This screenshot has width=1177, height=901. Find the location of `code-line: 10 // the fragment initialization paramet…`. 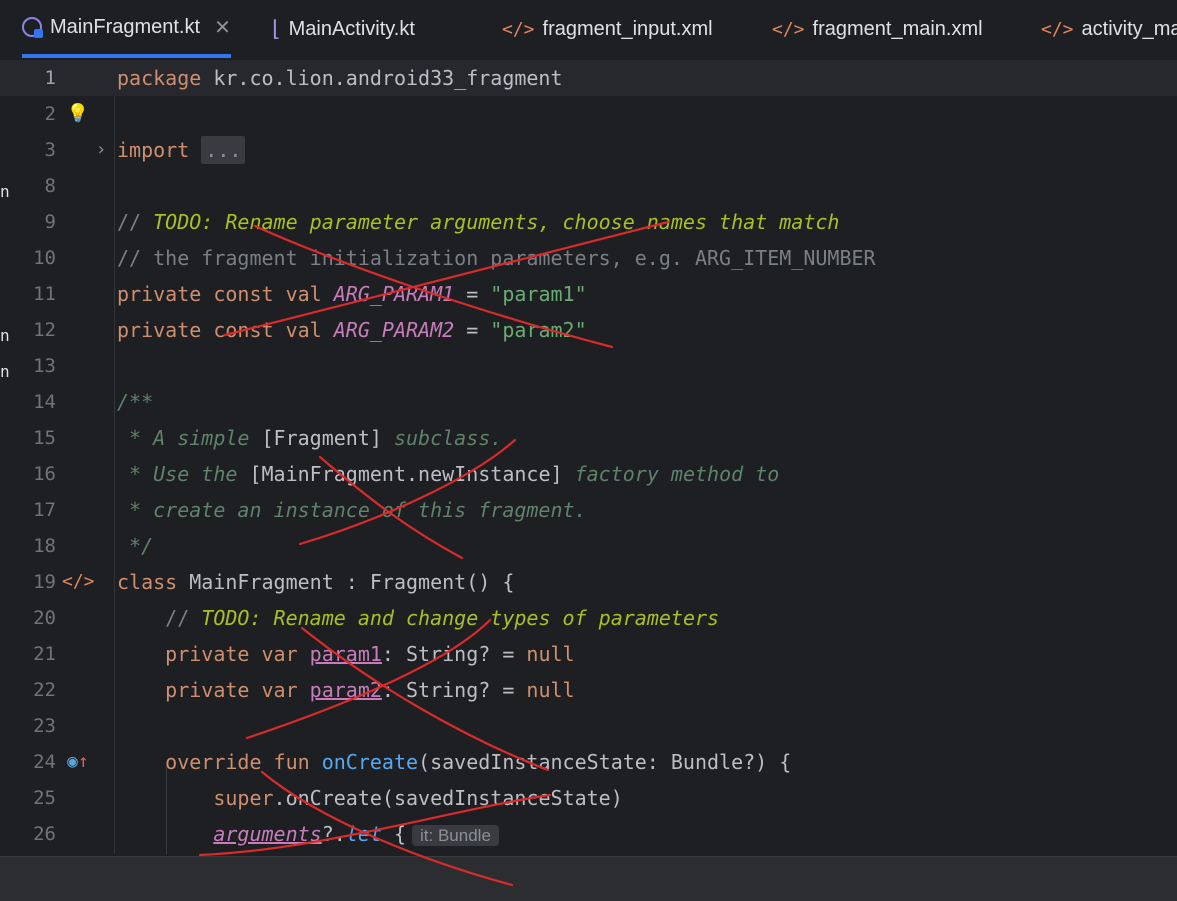

code-line: 10 // the fragment initialization paramet… is located at coordinates (588, 258).